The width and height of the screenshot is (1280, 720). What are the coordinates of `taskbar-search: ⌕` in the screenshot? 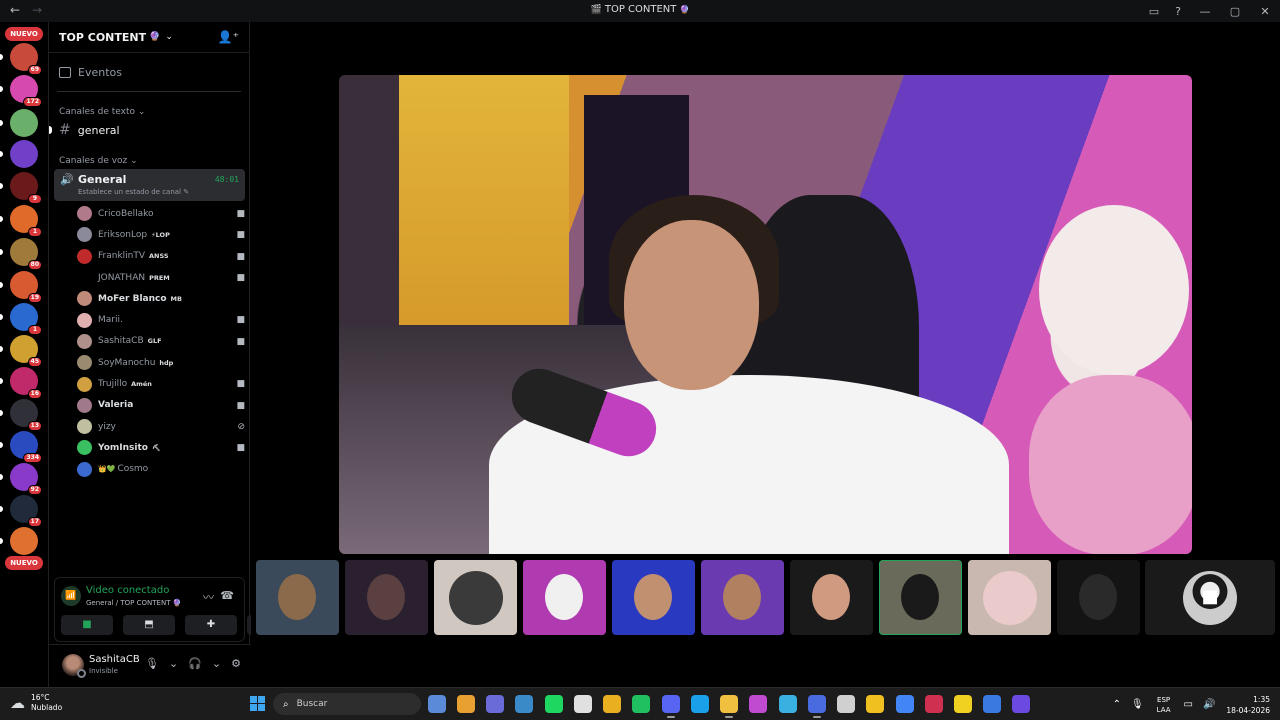 It's located at (347, 704).